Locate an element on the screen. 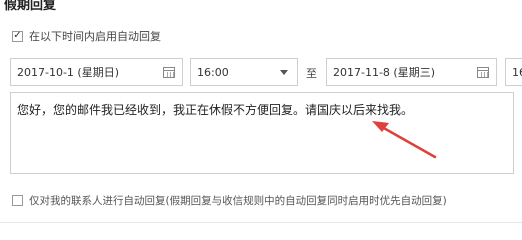 Image resolution: width=522 pixels, height=240 pixels. annotation-arrow is located at coordinates (404, 140).